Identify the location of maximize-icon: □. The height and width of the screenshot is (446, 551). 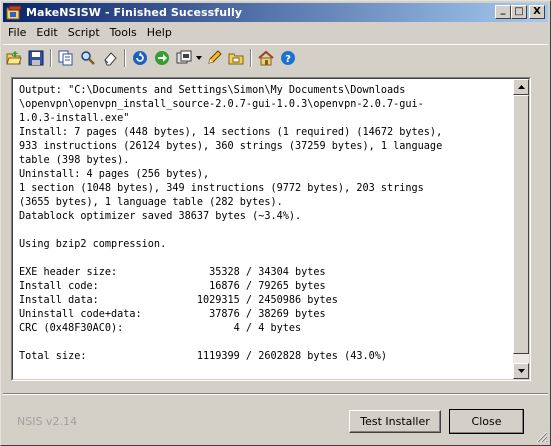
(519, 11).